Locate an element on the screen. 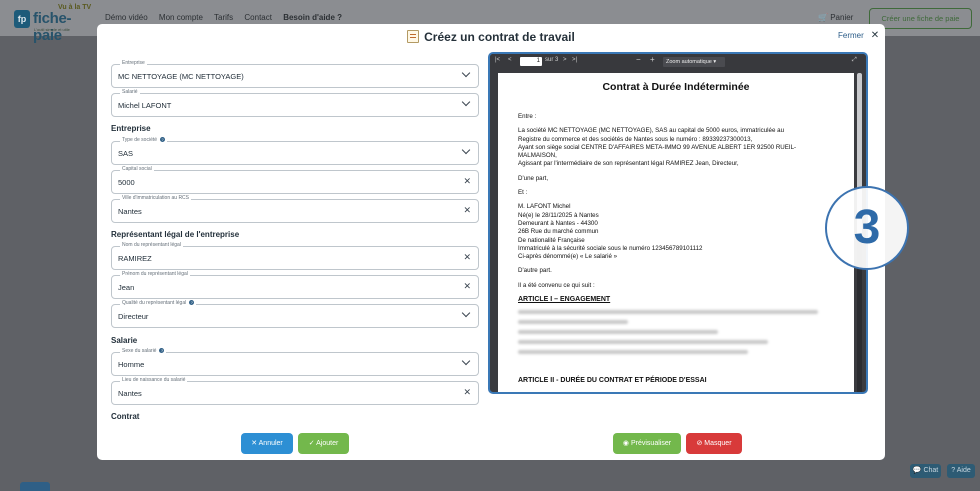 The height and width of the screenshot is (491, 980). entreprise-select: Entreprise MC NETTOYAGE (MC NETTOYAGE) is located at coordinates (295, 74).